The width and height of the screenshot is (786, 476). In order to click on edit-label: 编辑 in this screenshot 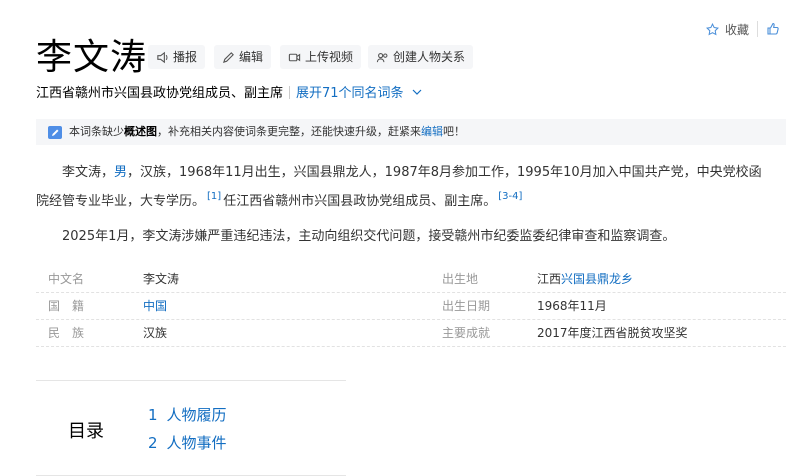, I will do `click(251, 57)`.